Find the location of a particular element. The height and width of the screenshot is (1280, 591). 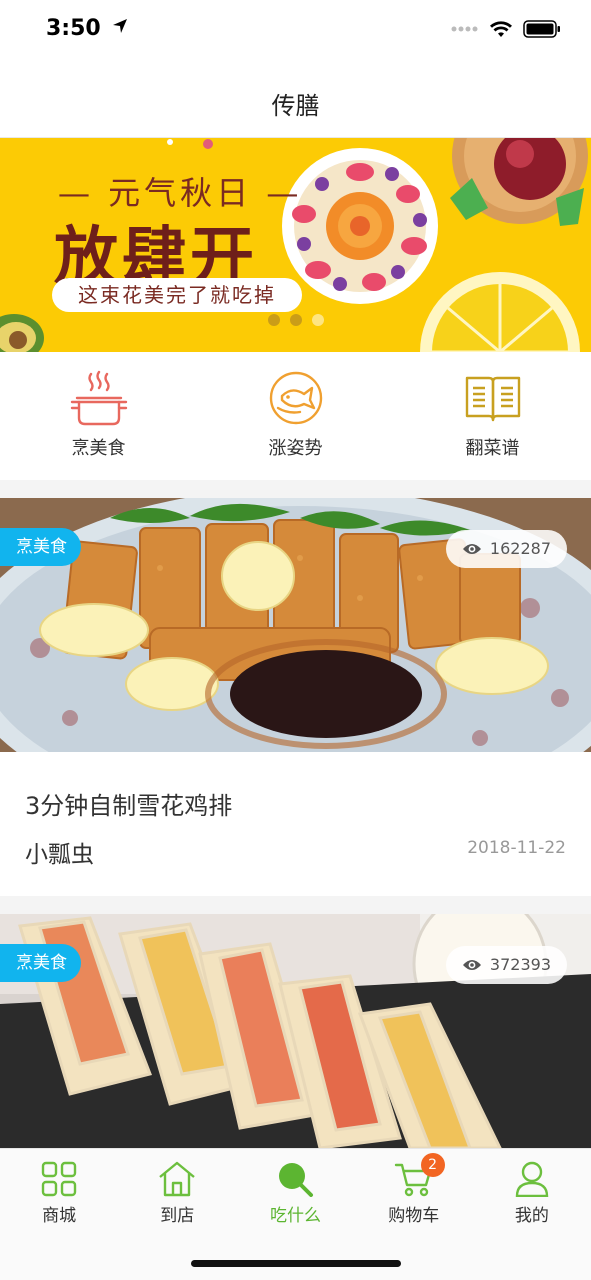

recipe-book-icon is located at coordinates (492, 399).